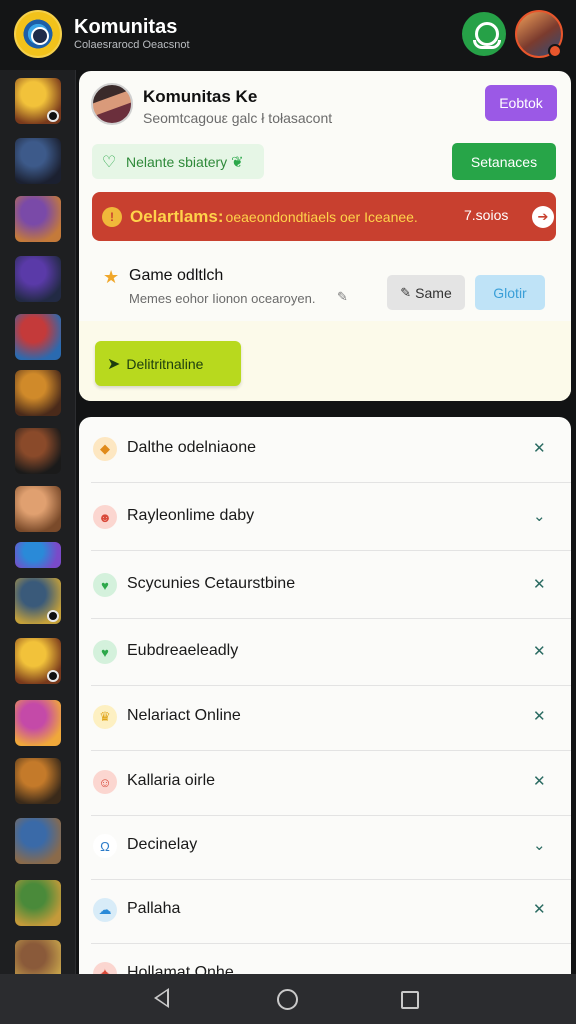  I want to click on app-logo-icon, so click(38, 34).